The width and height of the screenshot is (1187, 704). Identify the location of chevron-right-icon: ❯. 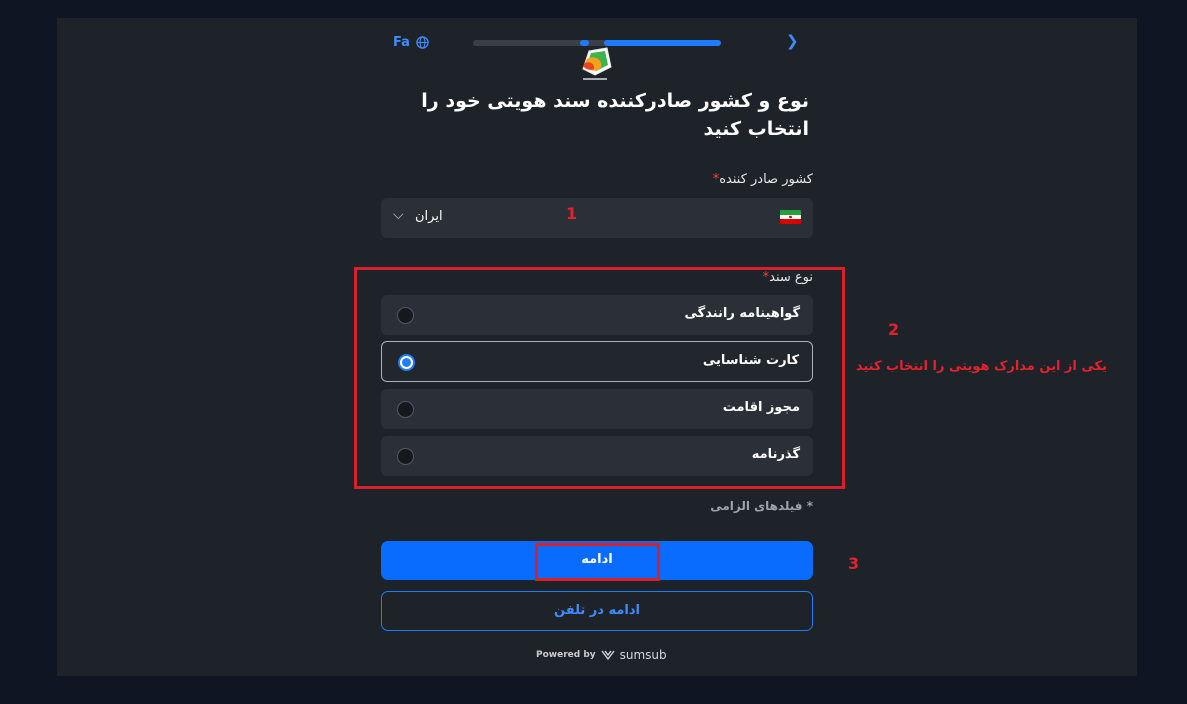
(792, 41).